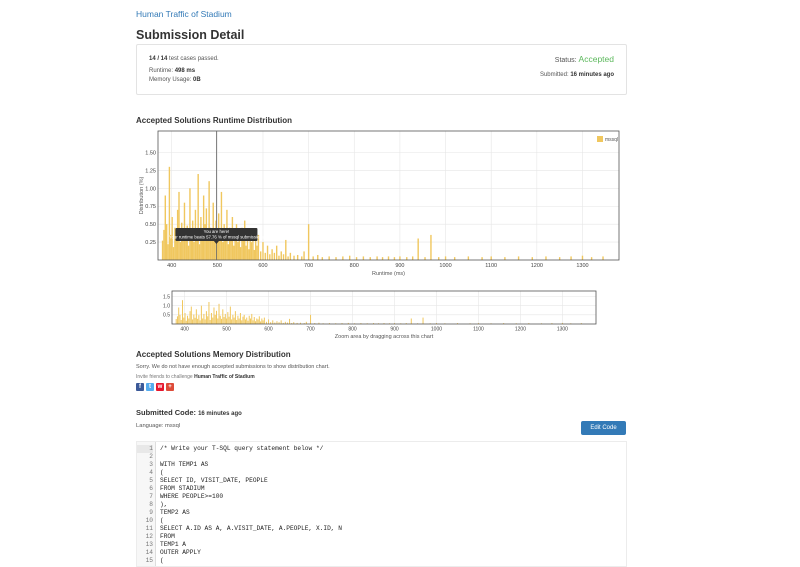 This screenshot has width=800, height=567. I want to click on x-tick-label: 500, so click(226, 330).